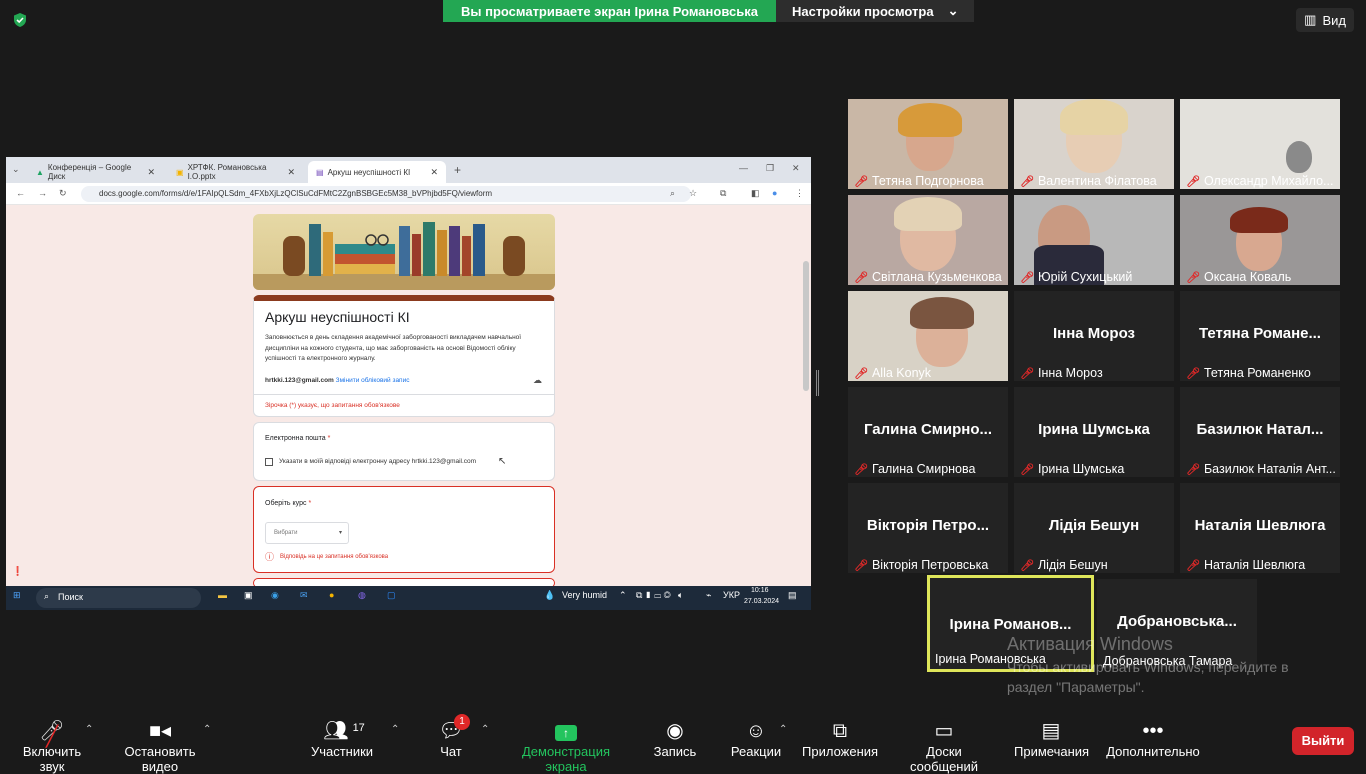 Image resolution: width=1366 pixels, height=774 pixels. I want to click on notes-button: ▤ Примечания, so click(1051, 738).